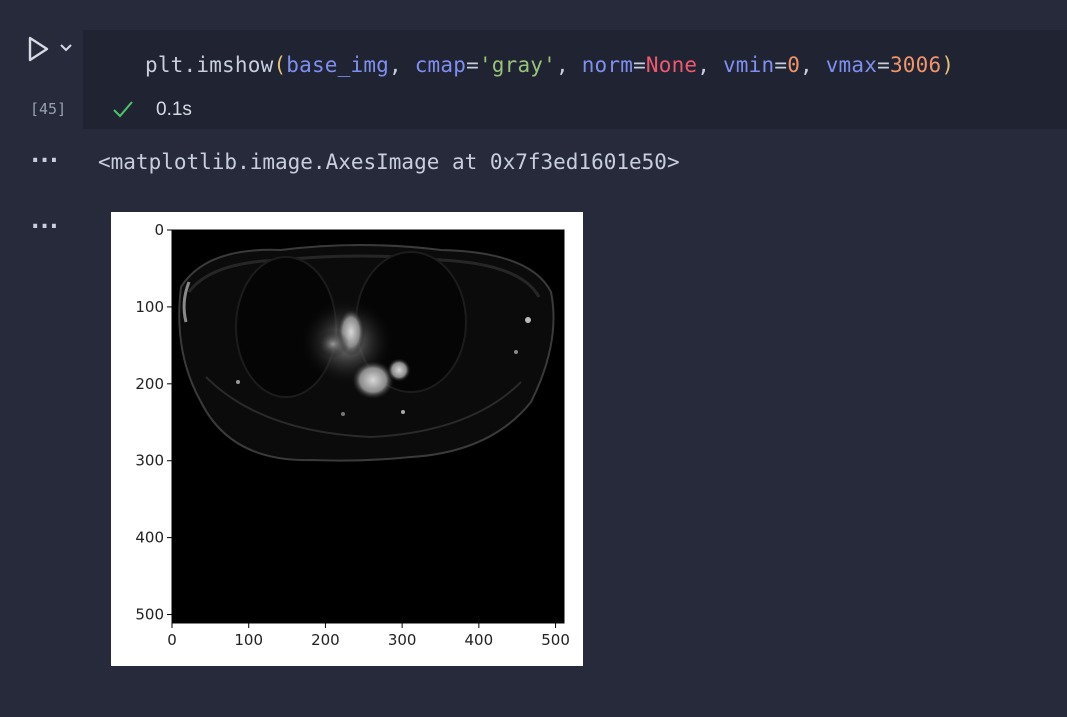 This screenshot has height=717, width=1067. What do you see at coordinates (555, 640) in the screenshot?
I see `x-tick-label: 500` at bounding box center [555, 640].